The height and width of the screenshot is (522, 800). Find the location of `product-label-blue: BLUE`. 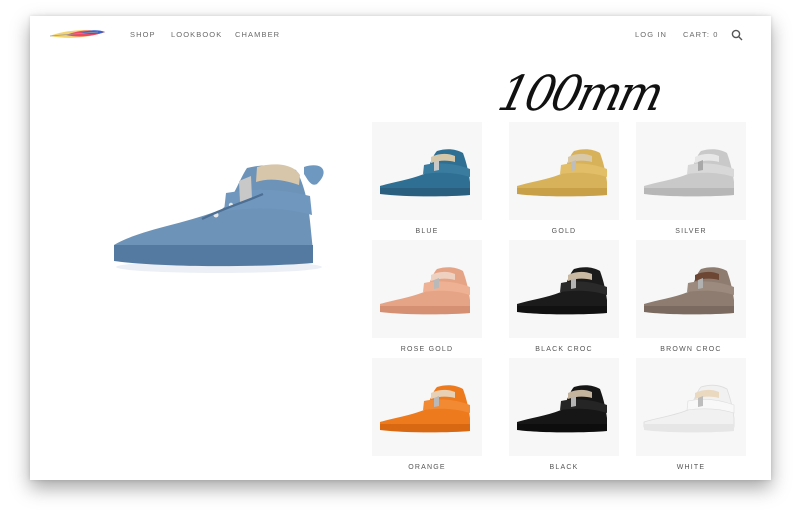

product-label-blue: BLUE is located at coordinates (427, 231).